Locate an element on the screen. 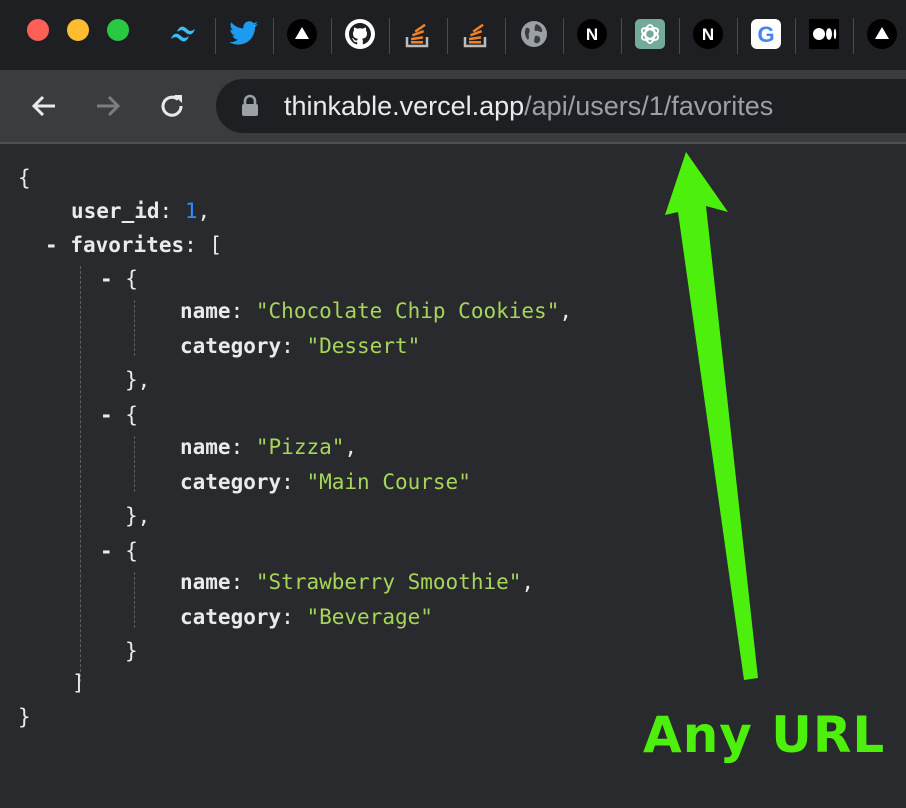 The width and height of the screenshot is (906, 808). annotation-label: Any URL is located at coordinates (764, 735).